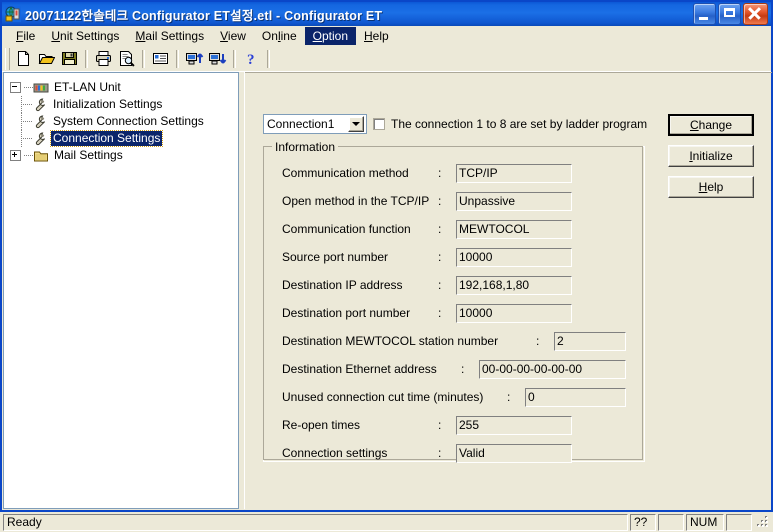 The image size is (773, 532). Describe the element at coordinates (126, 59) in the screenshot. I see `print-preview-icon` at that location.